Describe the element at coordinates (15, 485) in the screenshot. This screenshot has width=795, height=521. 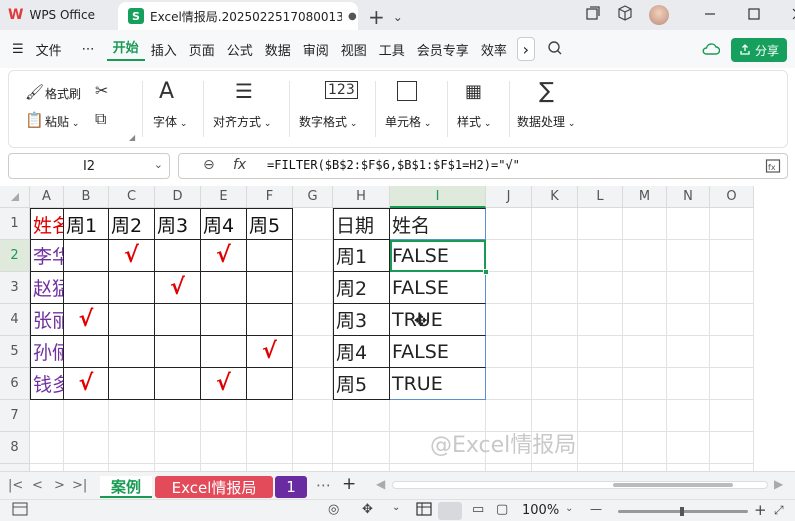
I see `first-sheet-icon: |<` at that location.